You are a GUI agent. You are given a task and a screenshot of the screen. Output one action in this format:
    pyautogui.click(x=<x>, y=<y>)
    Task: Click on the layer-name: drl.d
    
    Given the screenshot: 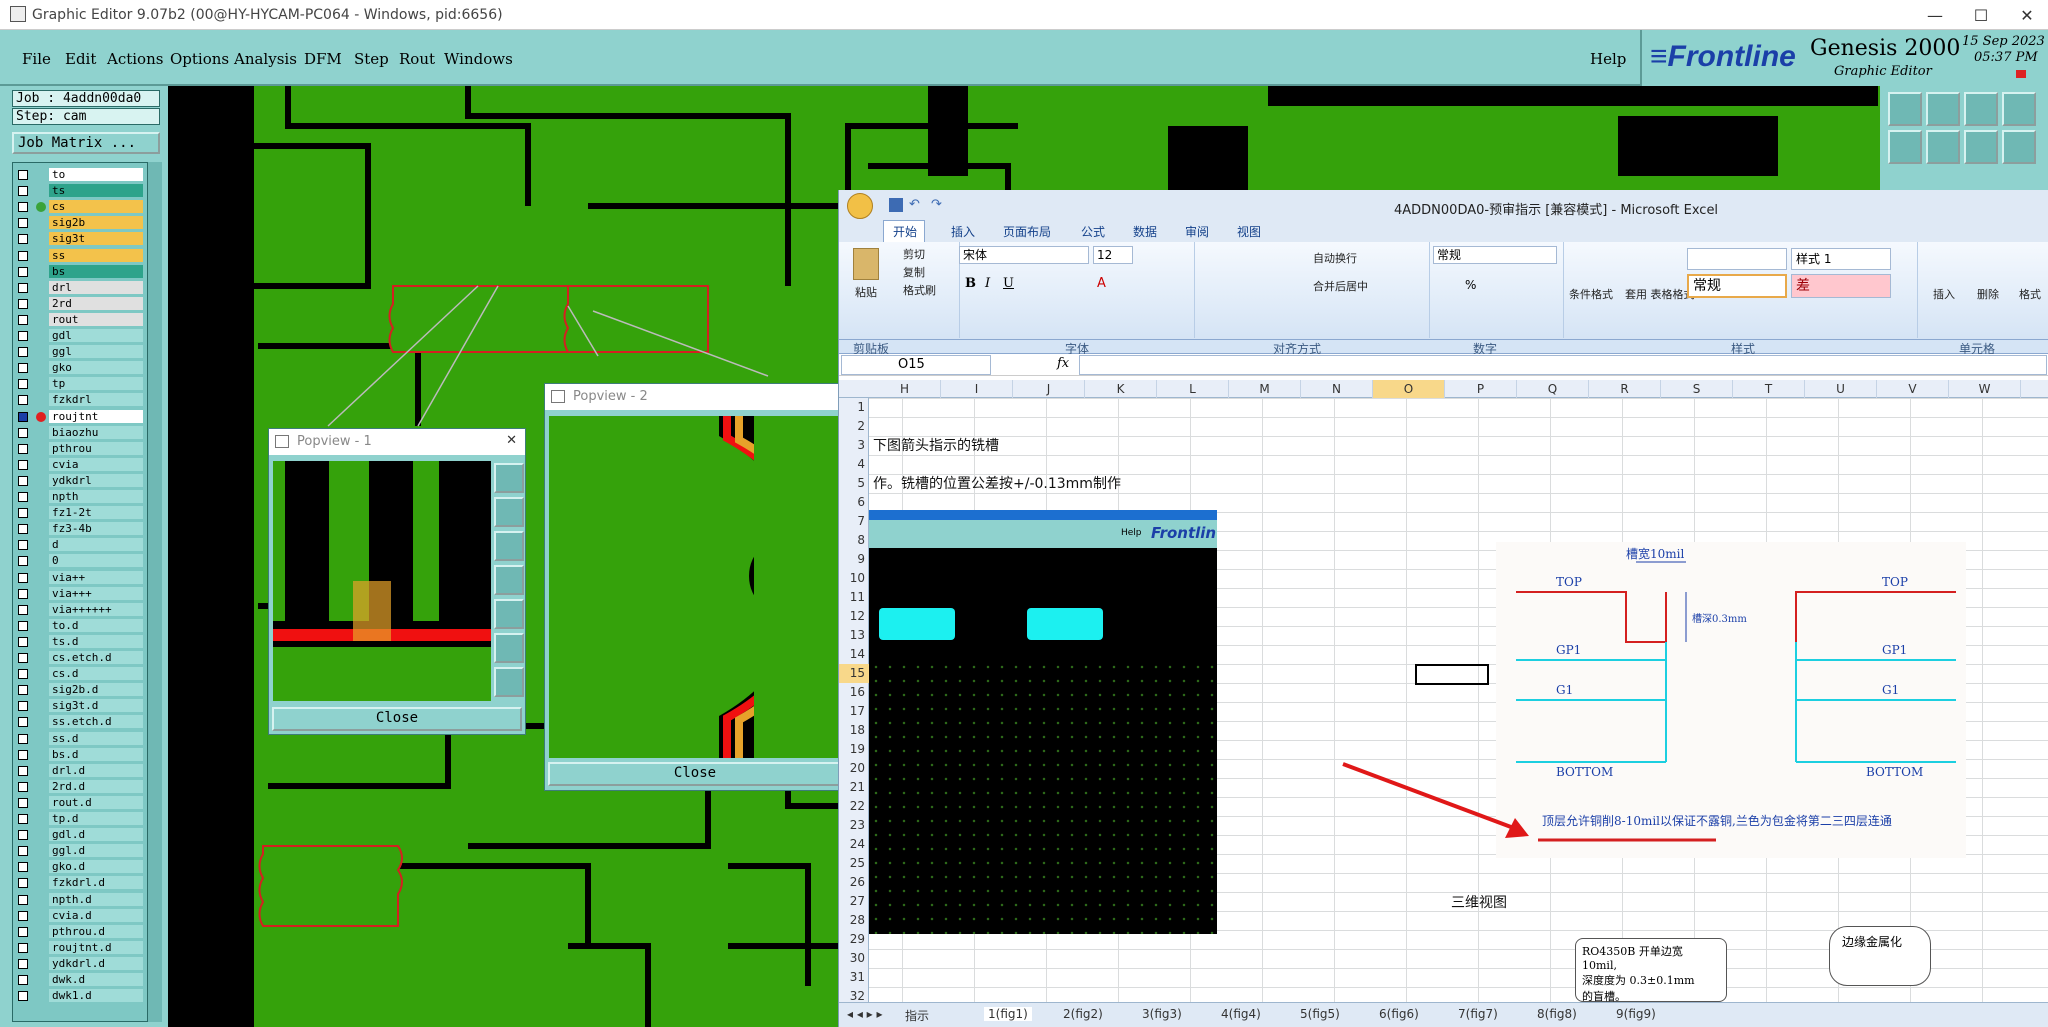 What is the action you would take?
    pyautogui.click(x=96, y=770)
    